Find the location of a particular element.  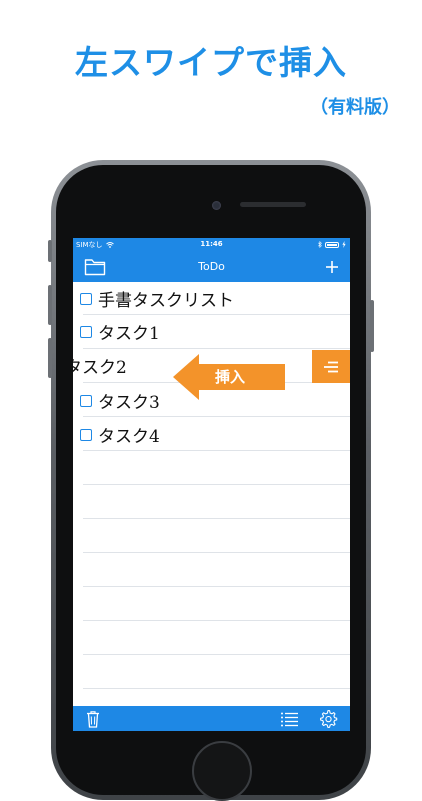

bottom-toolbar is located at coordinates (211, 718).